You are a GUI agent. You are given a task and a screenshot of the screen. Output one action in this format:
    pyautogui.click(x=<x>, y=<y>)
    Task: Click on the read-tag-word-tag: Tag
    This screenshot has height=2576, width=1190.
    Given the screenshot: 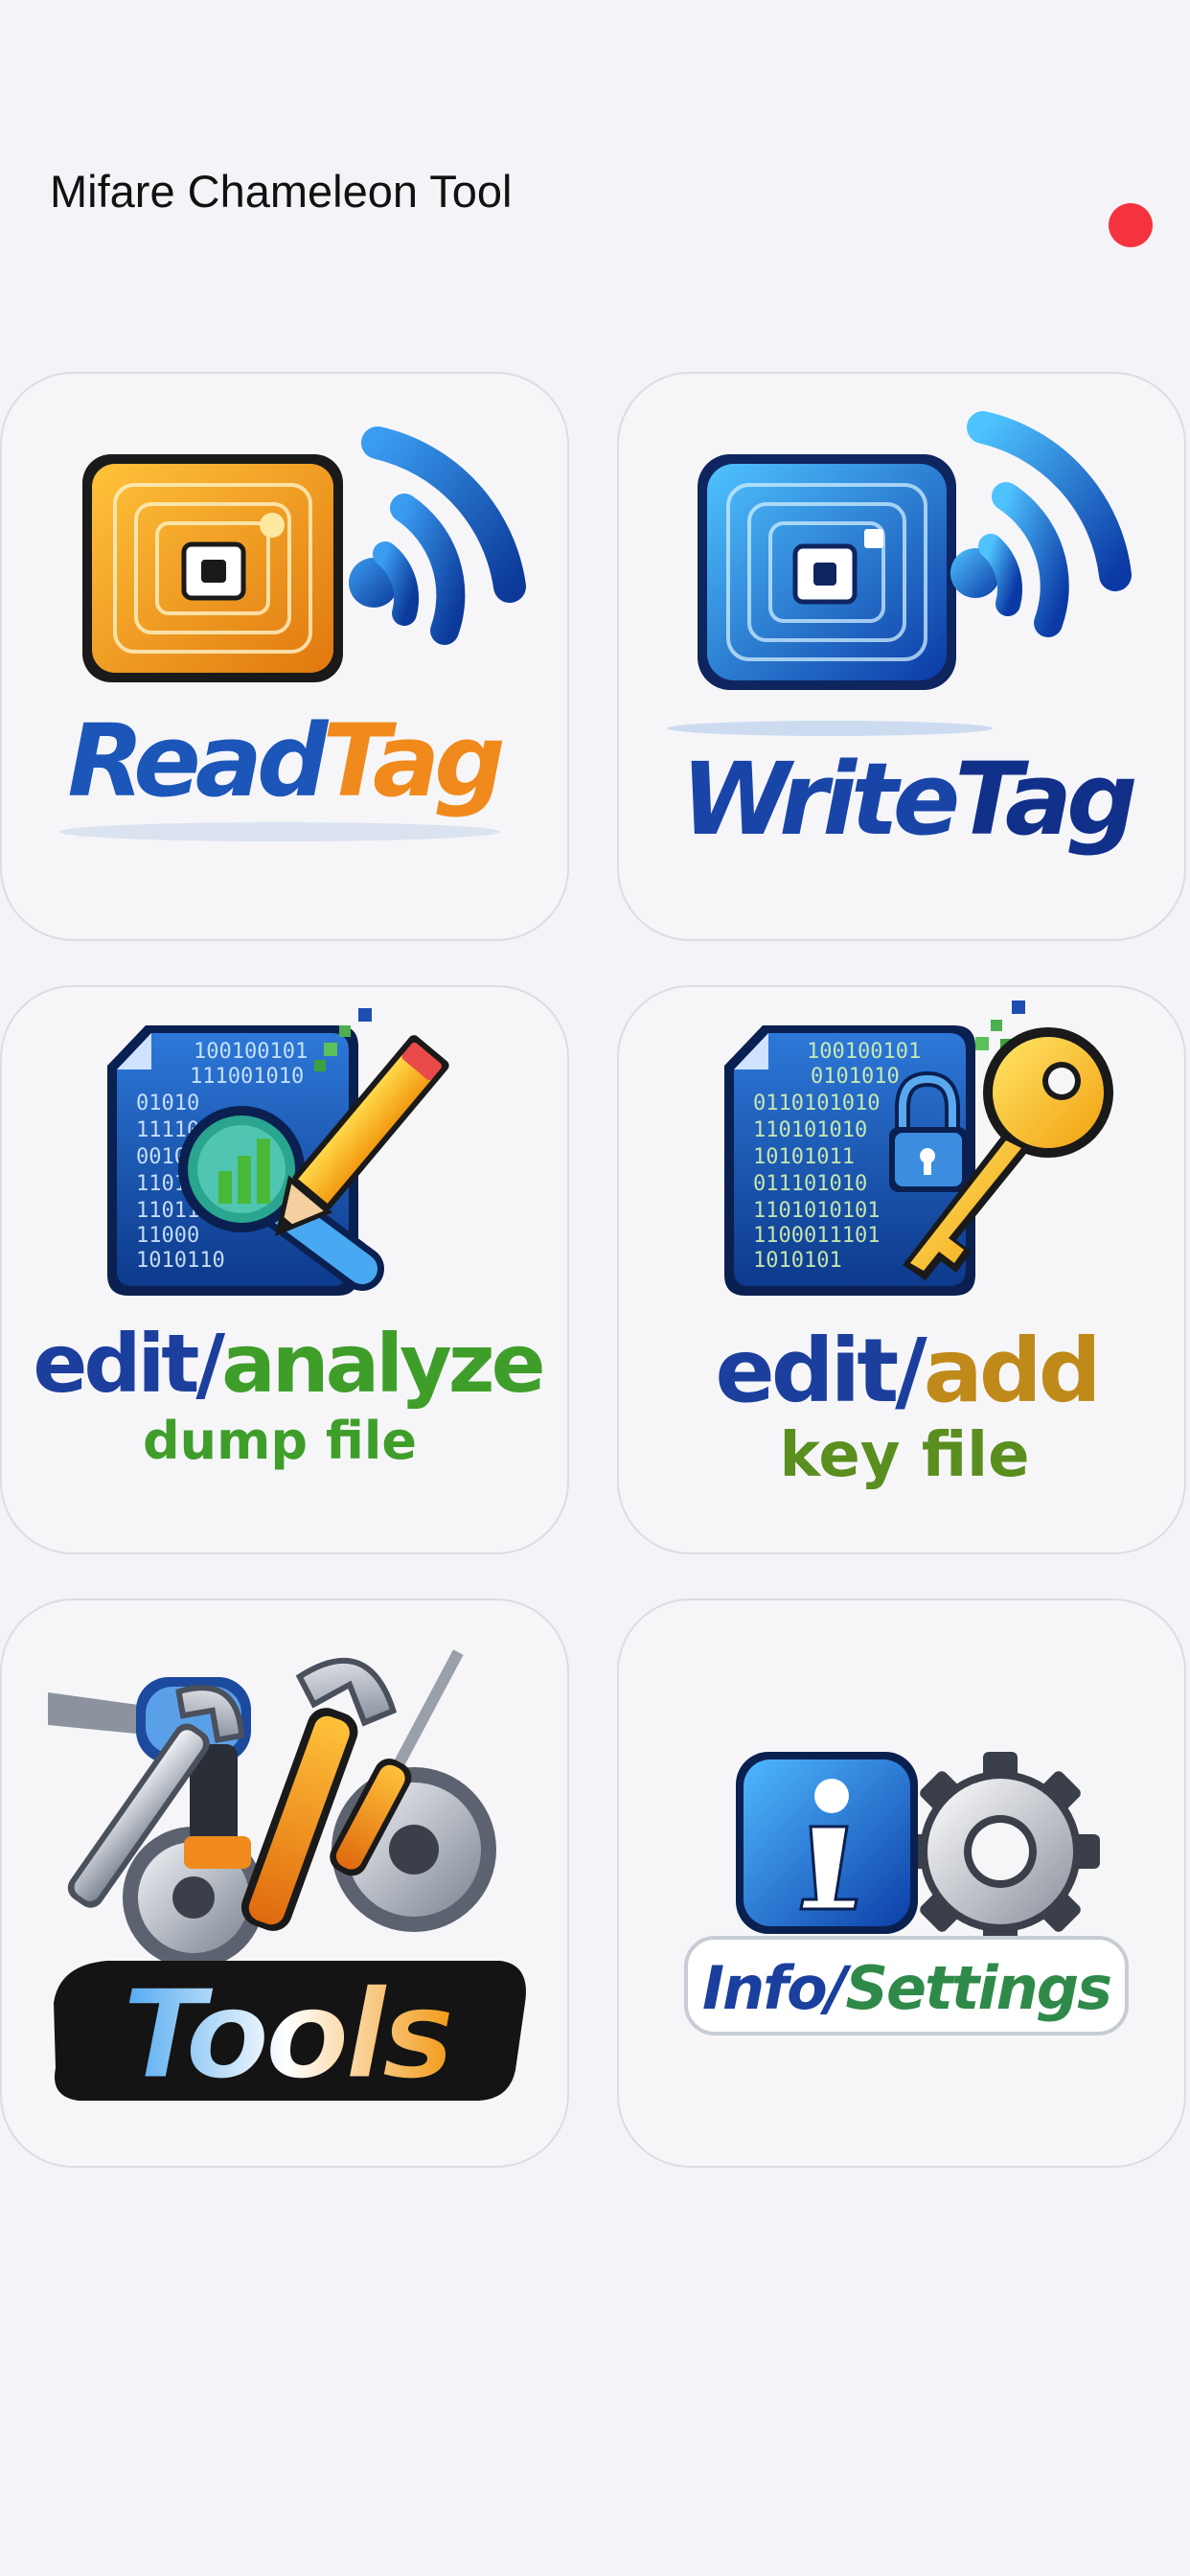 What is the action you would take?
    pyautogui.click(x=412, y=760)
    